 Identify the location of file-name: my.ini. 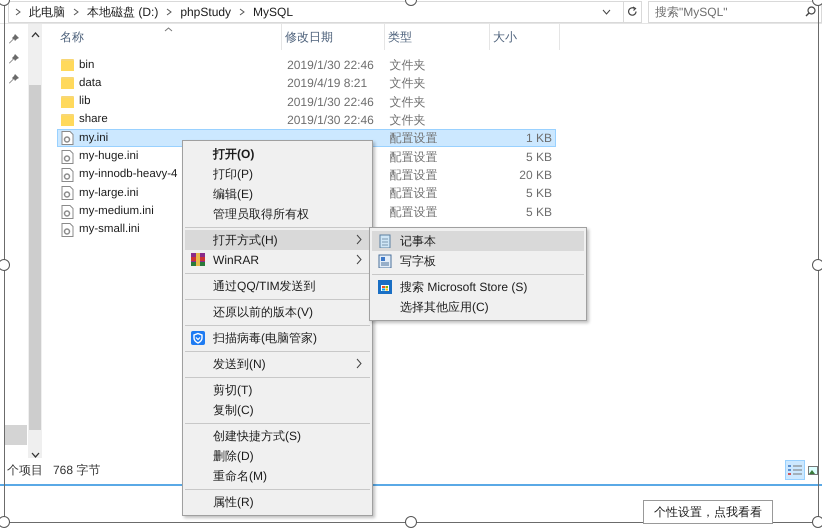
(93, 138).